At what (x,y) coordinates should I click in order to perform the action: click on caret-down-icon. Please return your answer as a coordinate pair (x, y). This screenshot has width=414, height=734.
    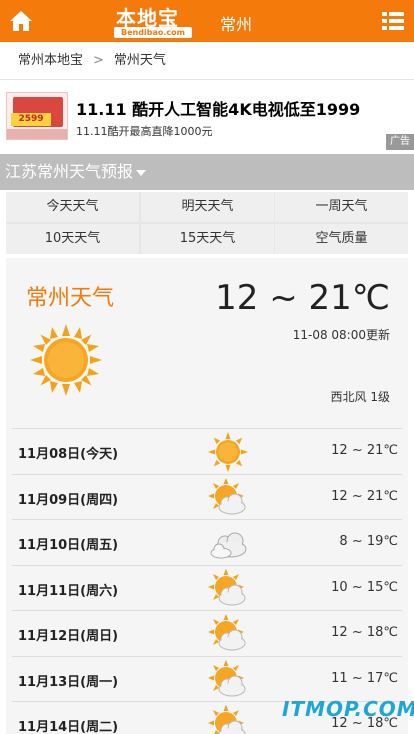
    Looking at the image, I should click on (141, 172).